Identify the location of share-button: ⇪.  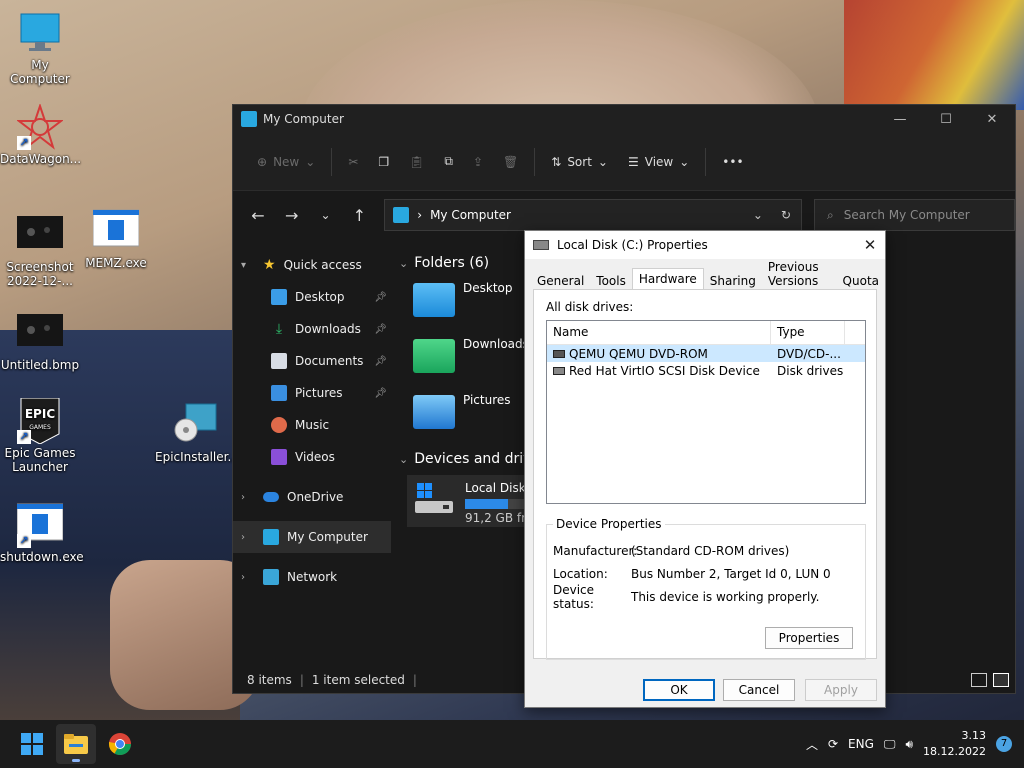
(478, 162).